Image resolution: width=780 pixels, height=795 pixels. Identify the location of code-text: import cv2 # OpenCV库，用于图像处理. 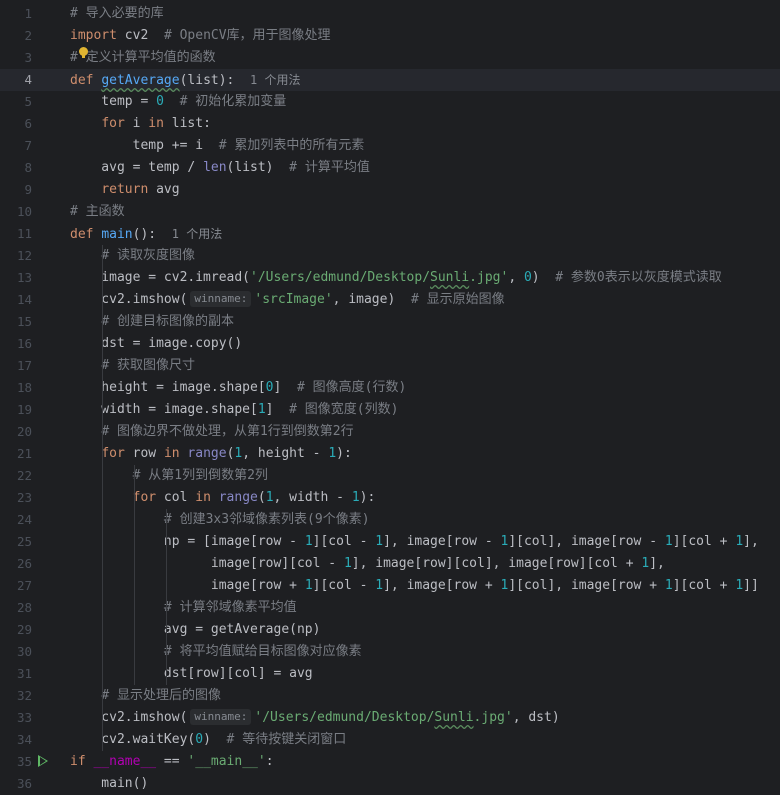
(200, 36).